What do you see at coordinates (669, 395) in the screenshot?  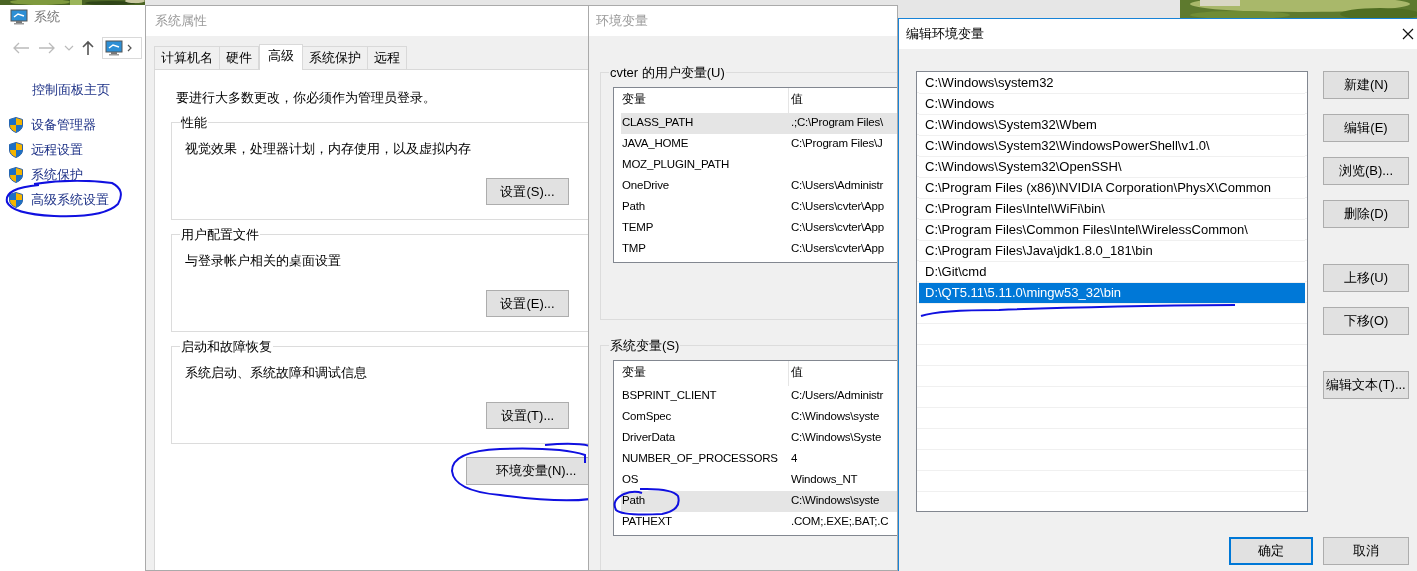 I see `table-cell: BSPRINT_CLIENT` at bounding box center [669, 395].